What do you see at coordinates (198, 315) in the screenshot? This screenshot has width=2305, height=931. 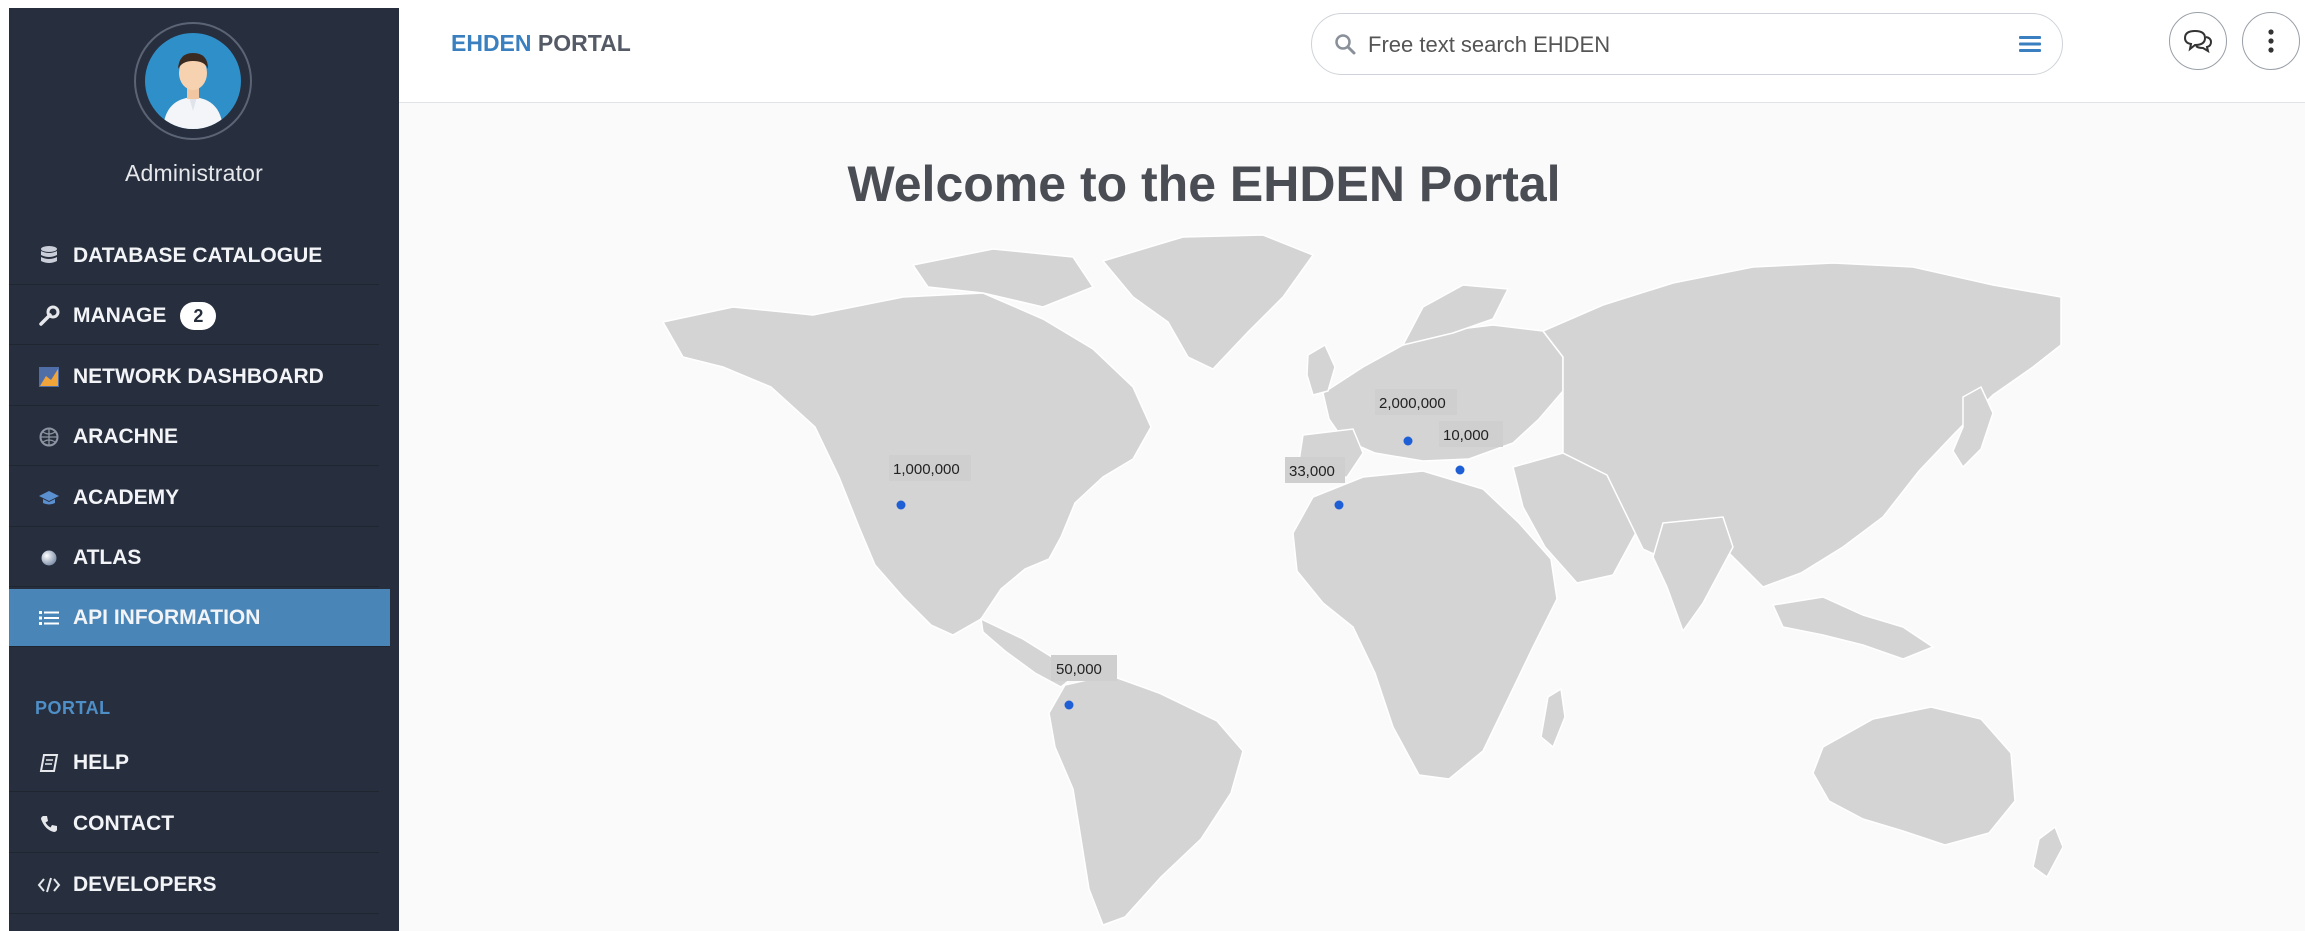 I see `notification-badge: 2` at bounding box center [198, 315].